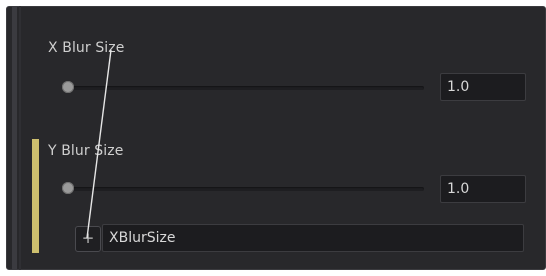 This screenshot has height=276, width=546. Describe the element at coordinates (313, 238) in the screenshot. I see `y-blur-size-expression-field: XBlurSize` at that location.